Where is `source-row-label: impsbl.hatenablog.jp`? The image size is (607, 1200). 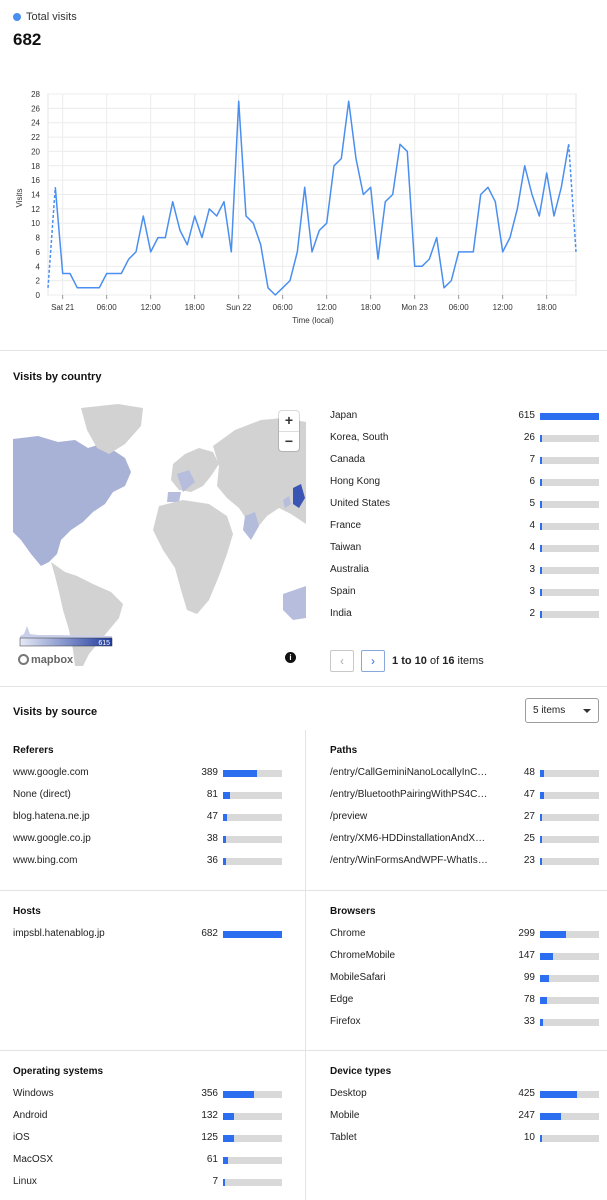
source-row-label: impsbl.hatenablog.jp is located at coordinates (92, 933).